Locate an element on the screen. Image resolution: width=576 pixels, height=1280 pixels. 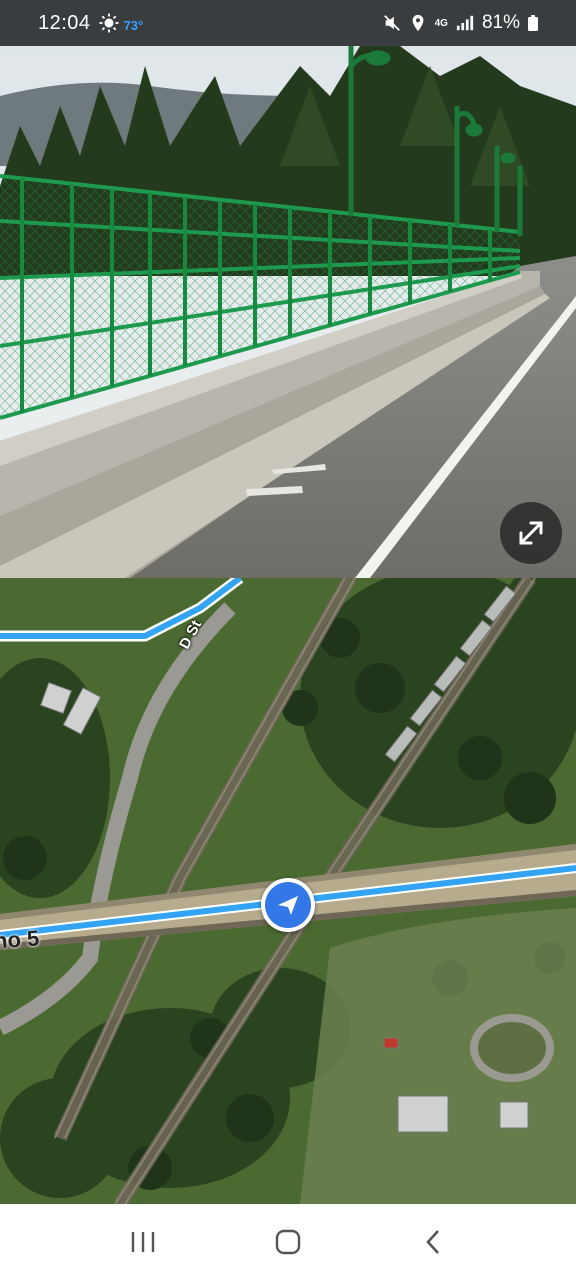
navigation-arrow-icon is located at coordinates (288, 905).